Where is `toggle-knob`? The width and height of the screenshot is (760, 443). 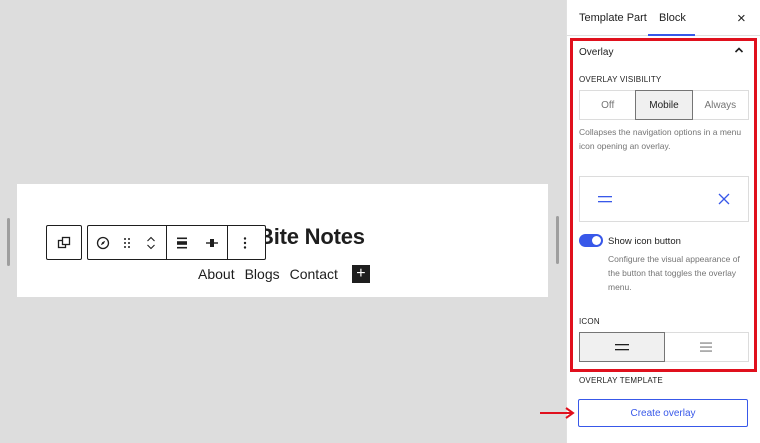
toggle-knob is located at coordinates (596, 240).